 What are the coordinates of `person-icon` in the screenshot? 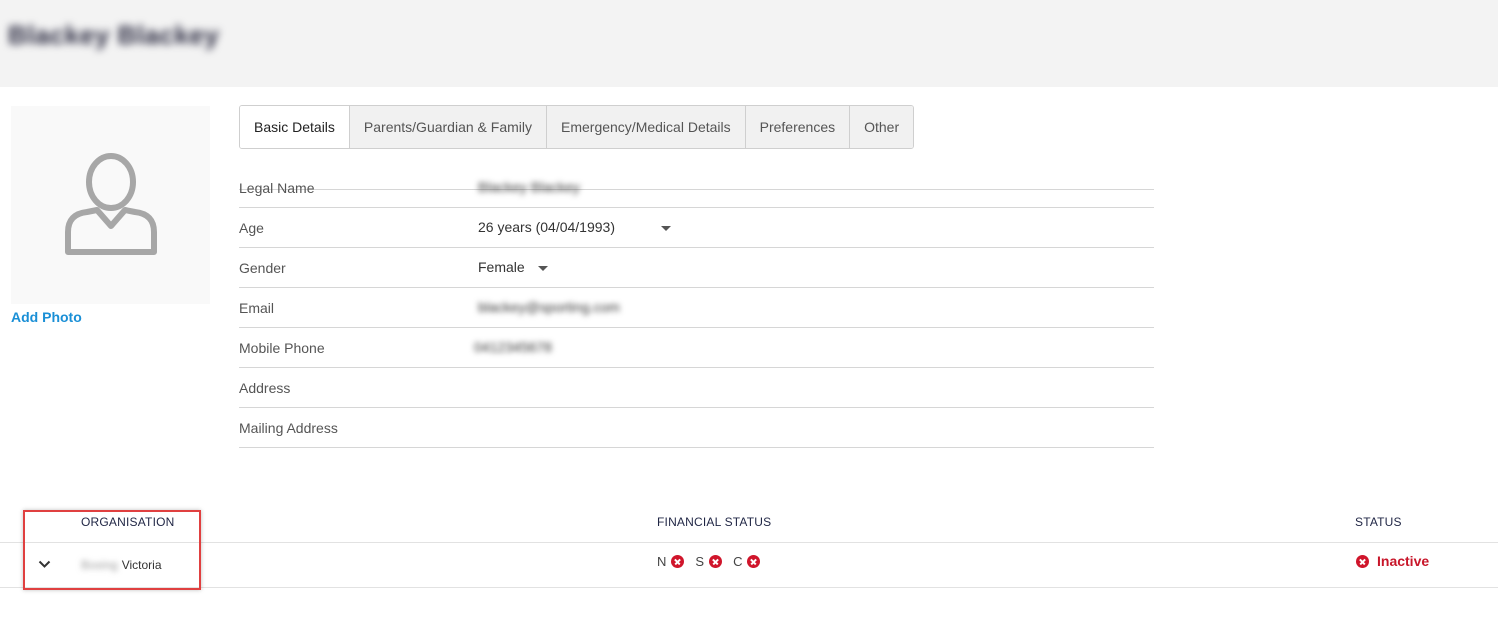 It's located at (111, 204).